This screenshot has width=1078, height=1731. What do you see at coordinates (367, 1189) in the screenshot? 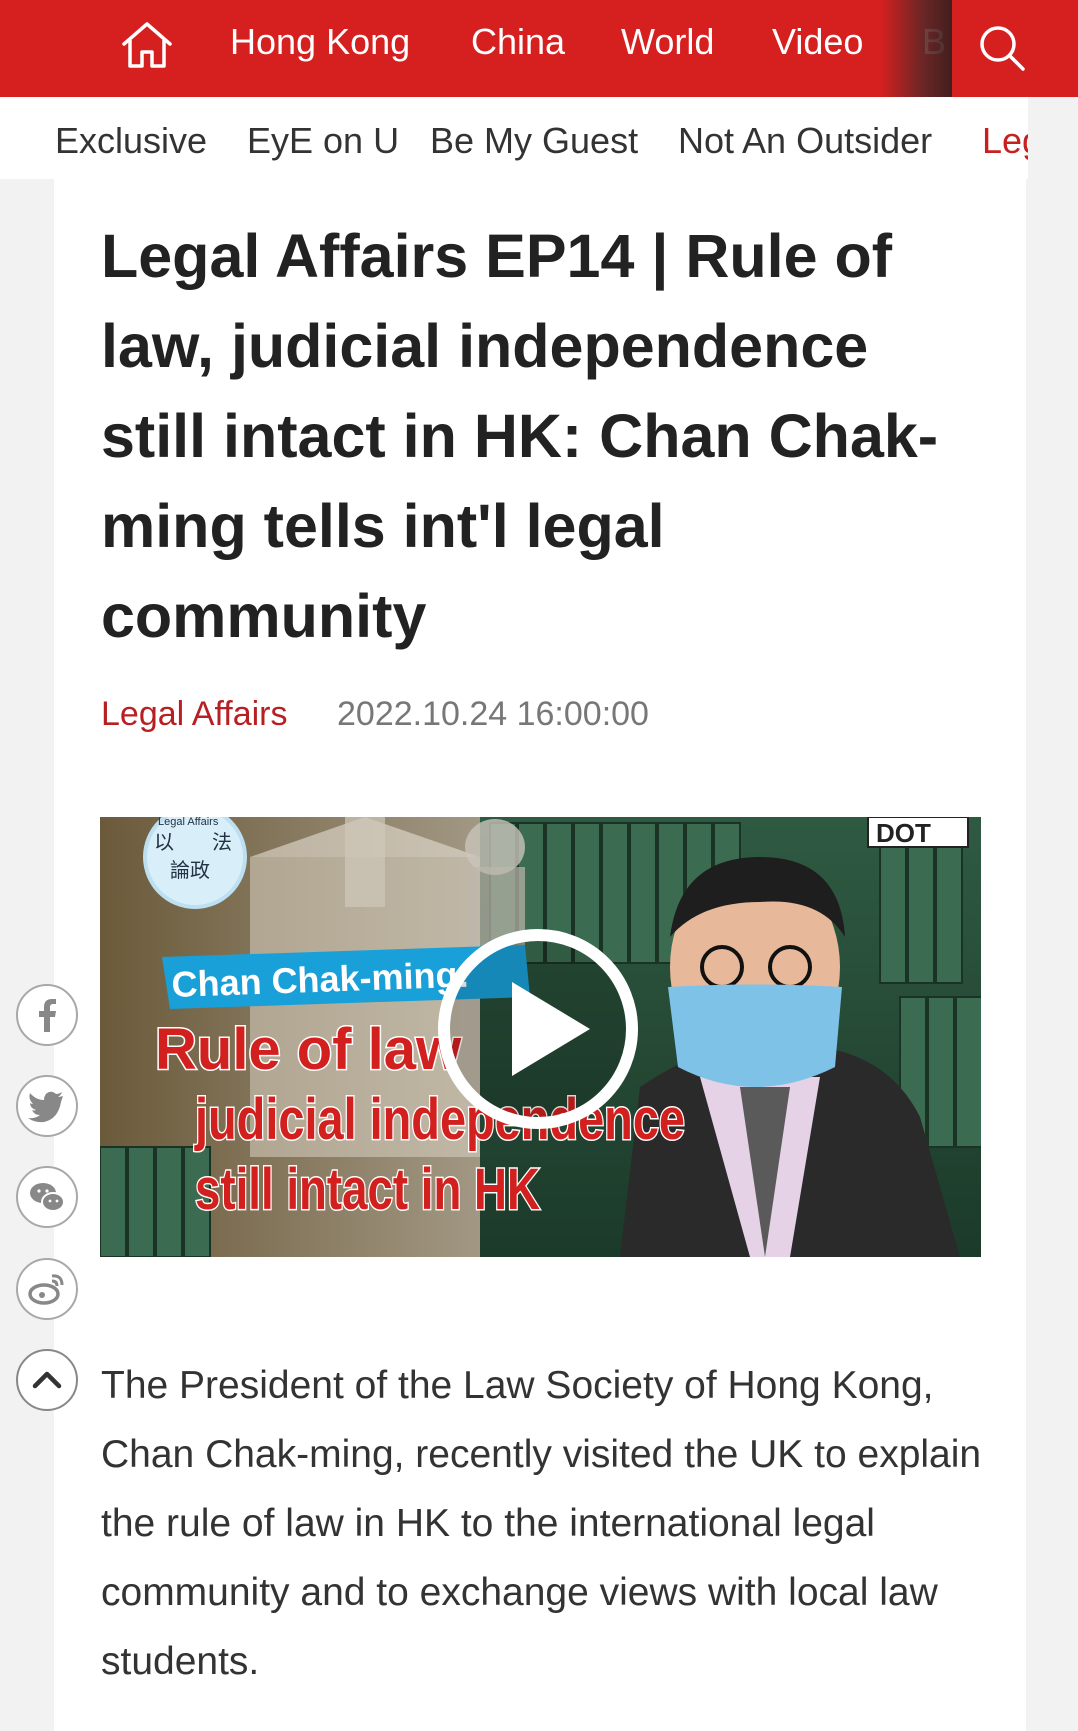
I see `video-caption-line3: still intact in HK` at bounding box center [367, 1189].